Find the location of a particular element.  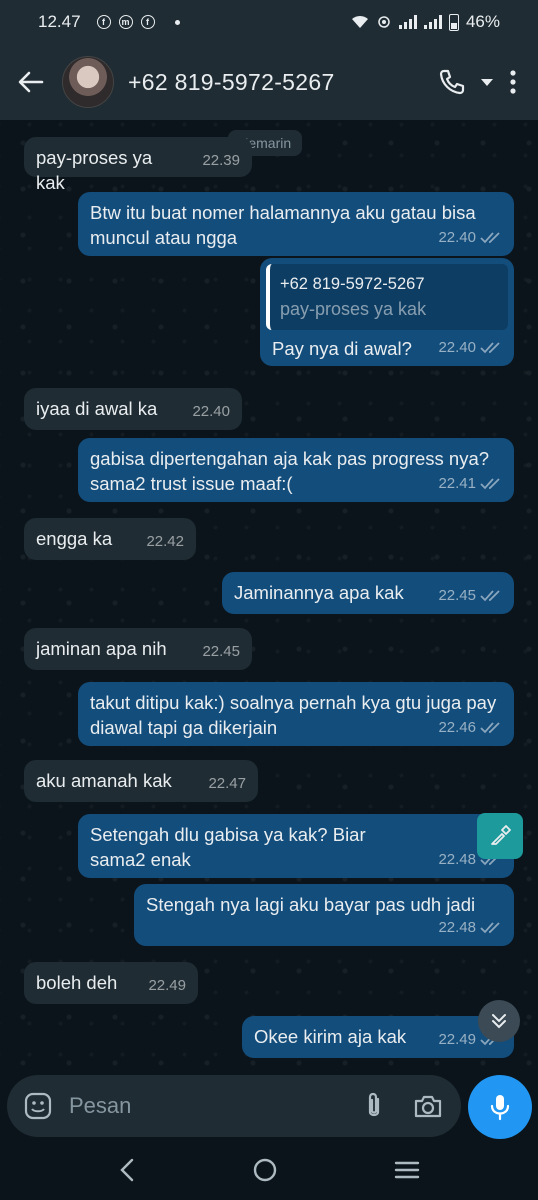

message-incoming: iyaa di awal ka 22.40 is located at coordinates (133, 409).